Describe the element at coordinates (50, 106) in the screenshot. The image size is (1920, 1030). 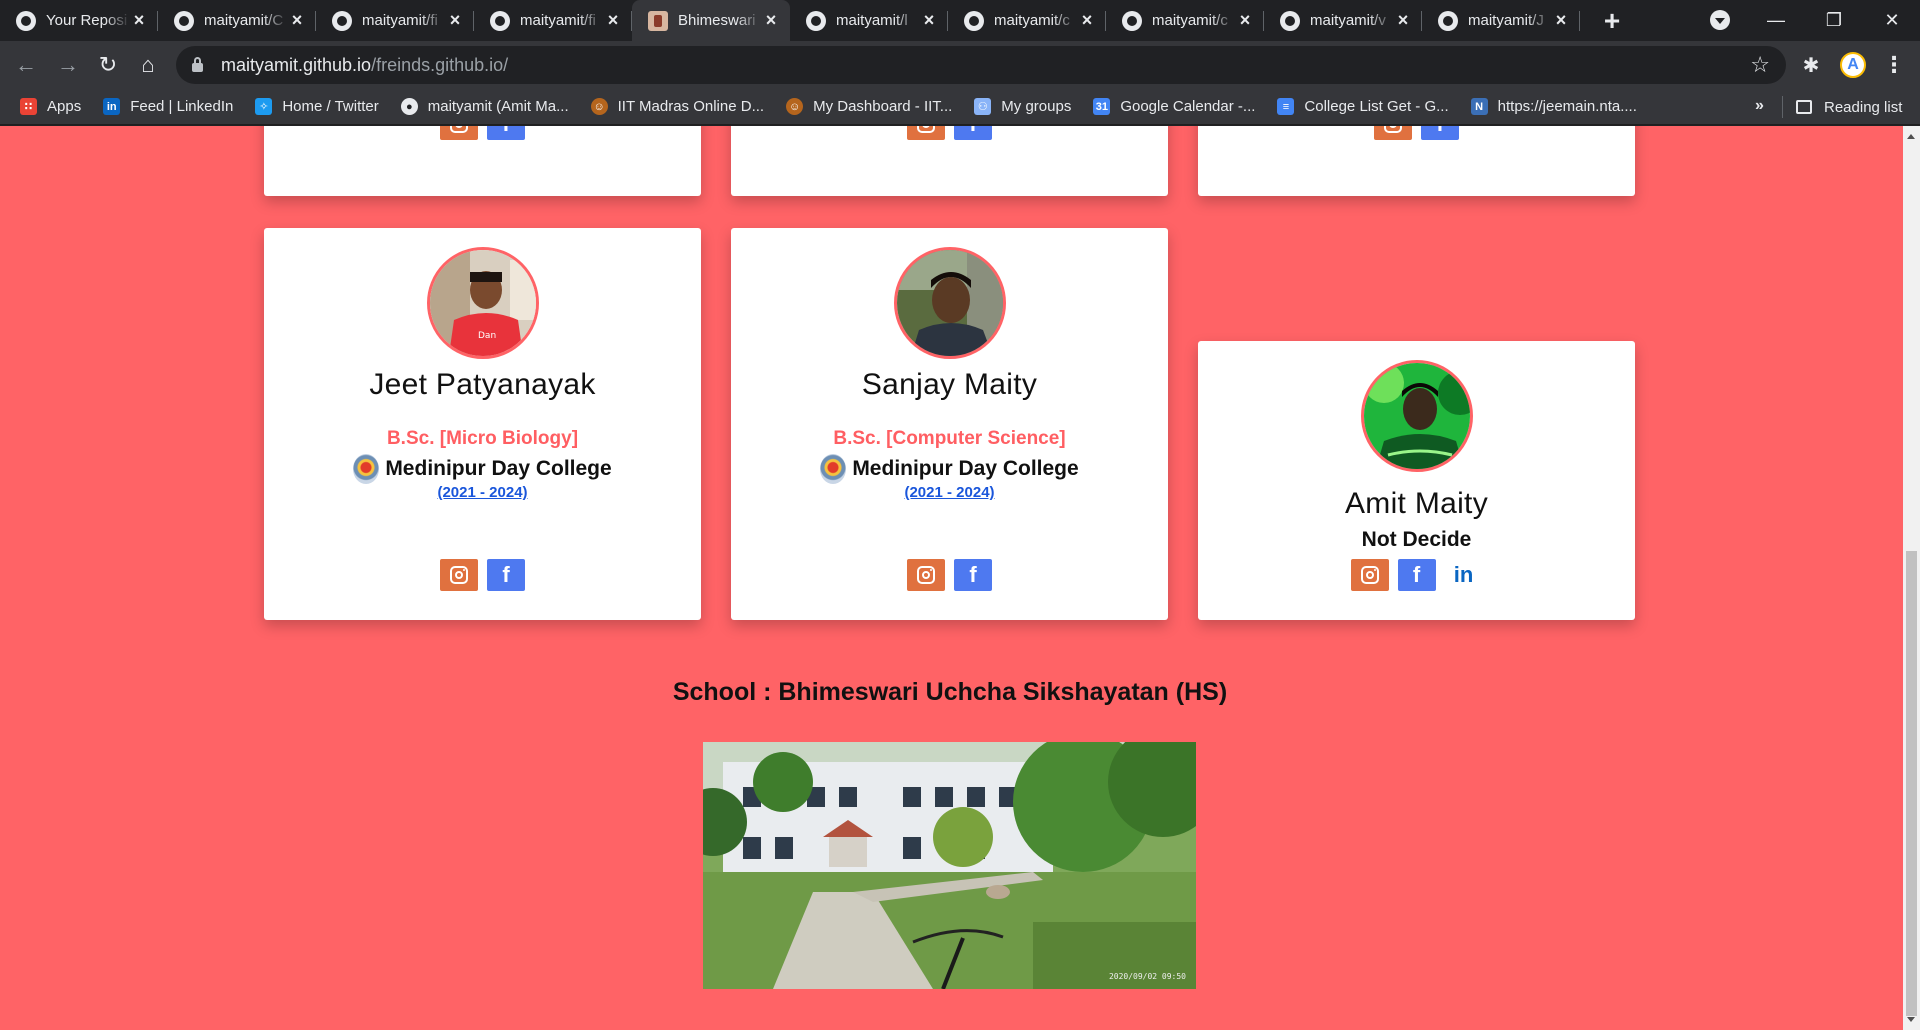
I see `bookmark-item: ∷ Apps` at that location.